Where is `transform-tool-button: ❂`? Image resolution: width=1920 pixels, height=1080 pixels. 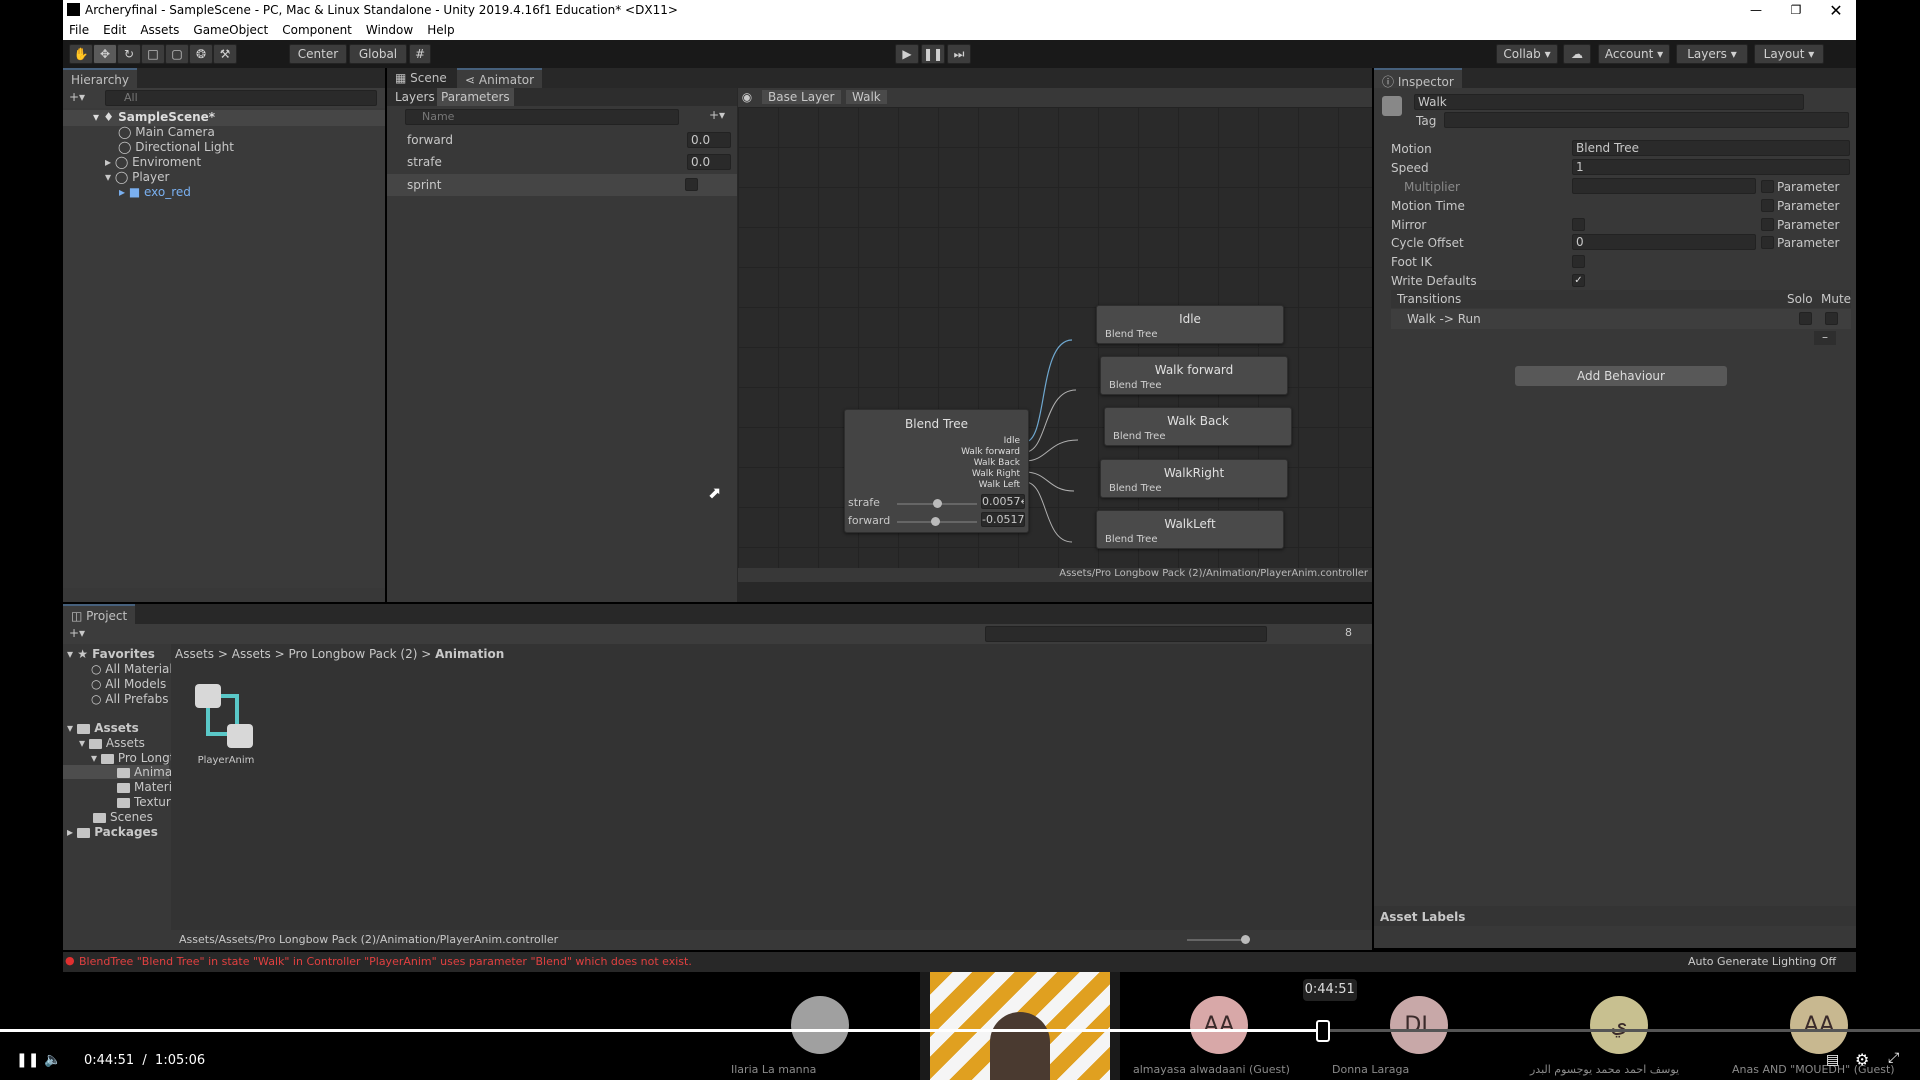
transform-tool-button: ❂ is located at coordinates (201, 54).